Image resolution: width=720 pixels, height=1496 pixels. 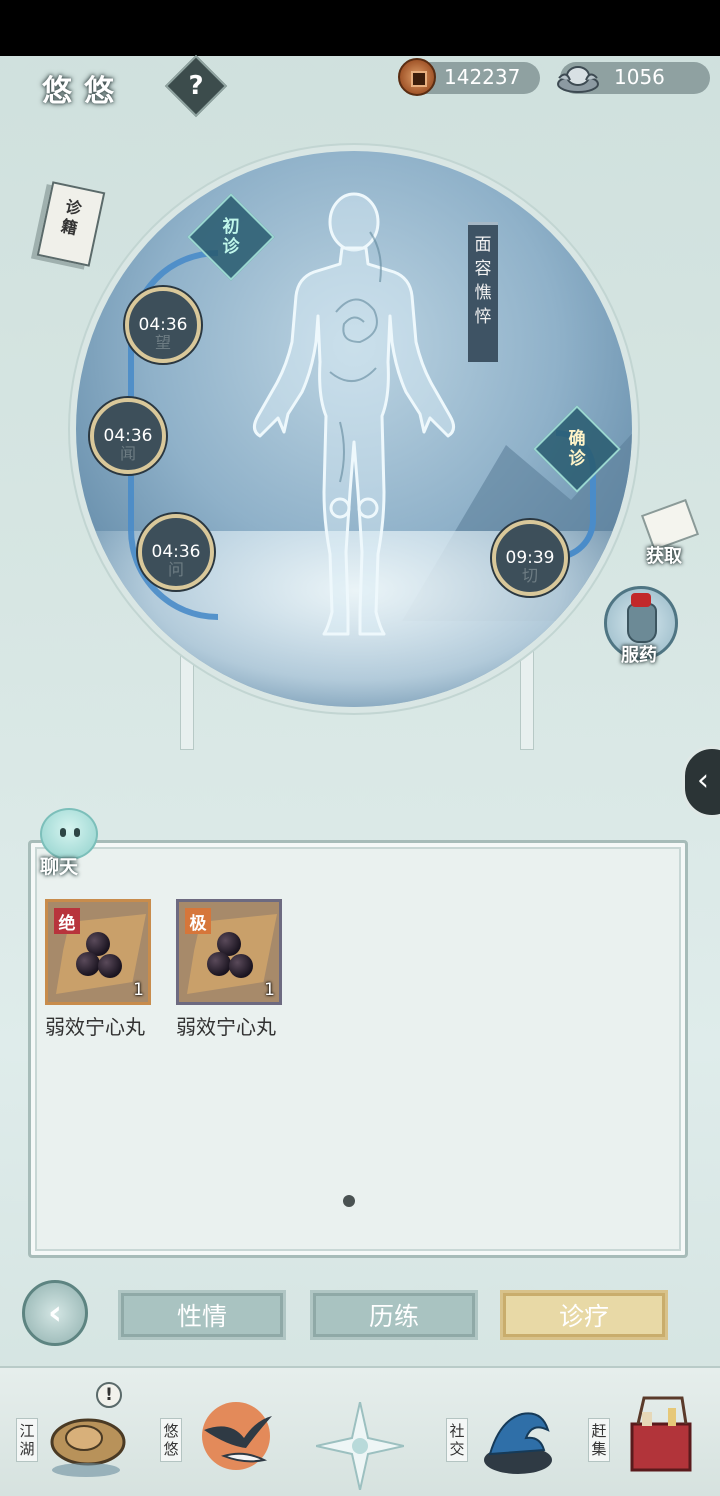 I want to click on grade-badge: 极, so click(x=198, y=921).